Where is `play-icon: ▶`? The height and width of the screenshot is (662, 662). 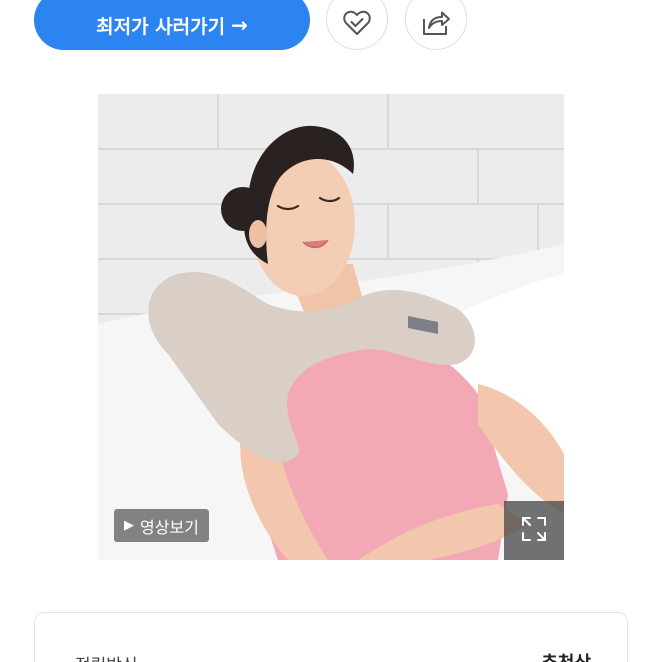
play-icon: ▶ is located at coordinates (129, 525).